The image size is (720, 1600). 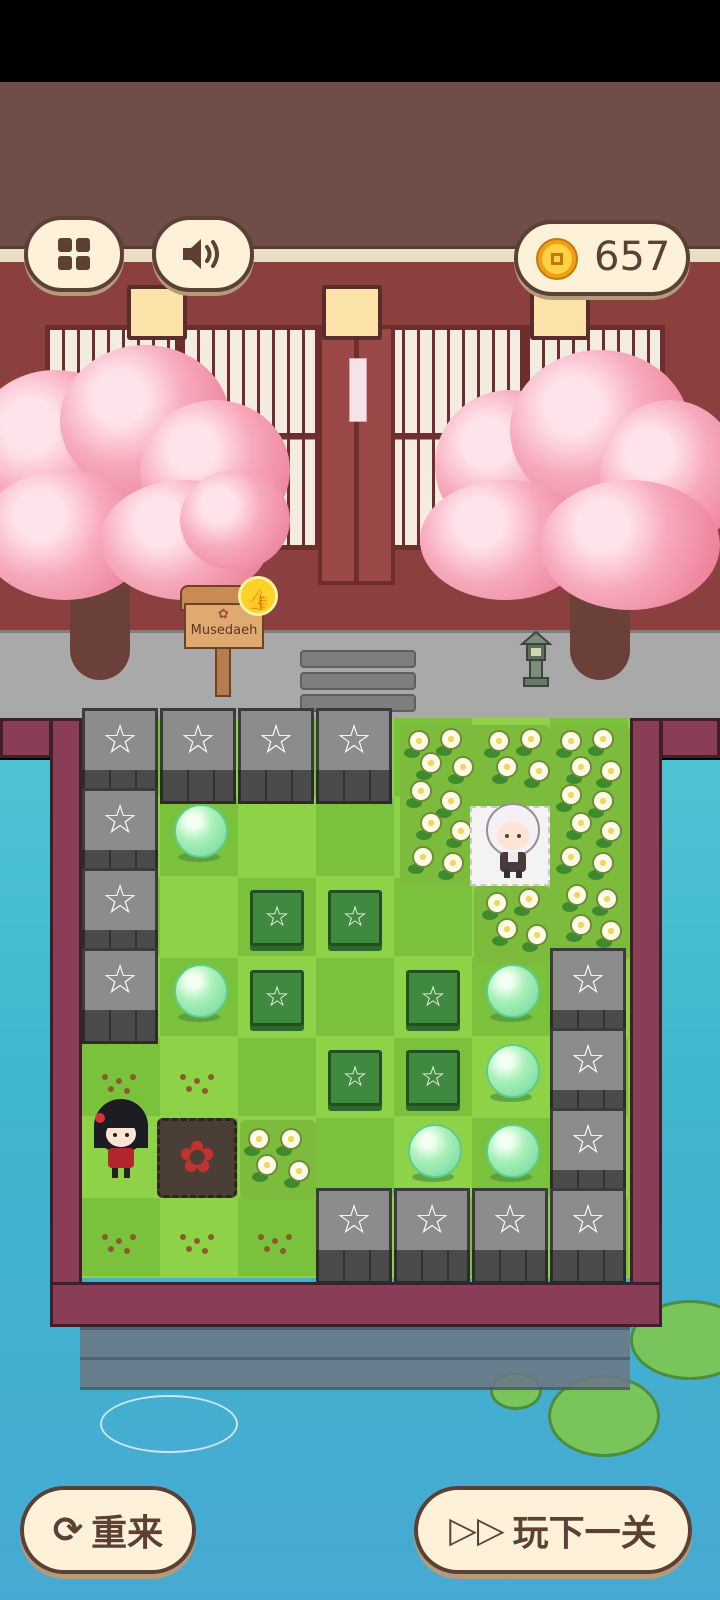 What do you see at coordinates (66, 1008) in the screenshot?
I see `board-border-left` at bounding box center [66, 1008].